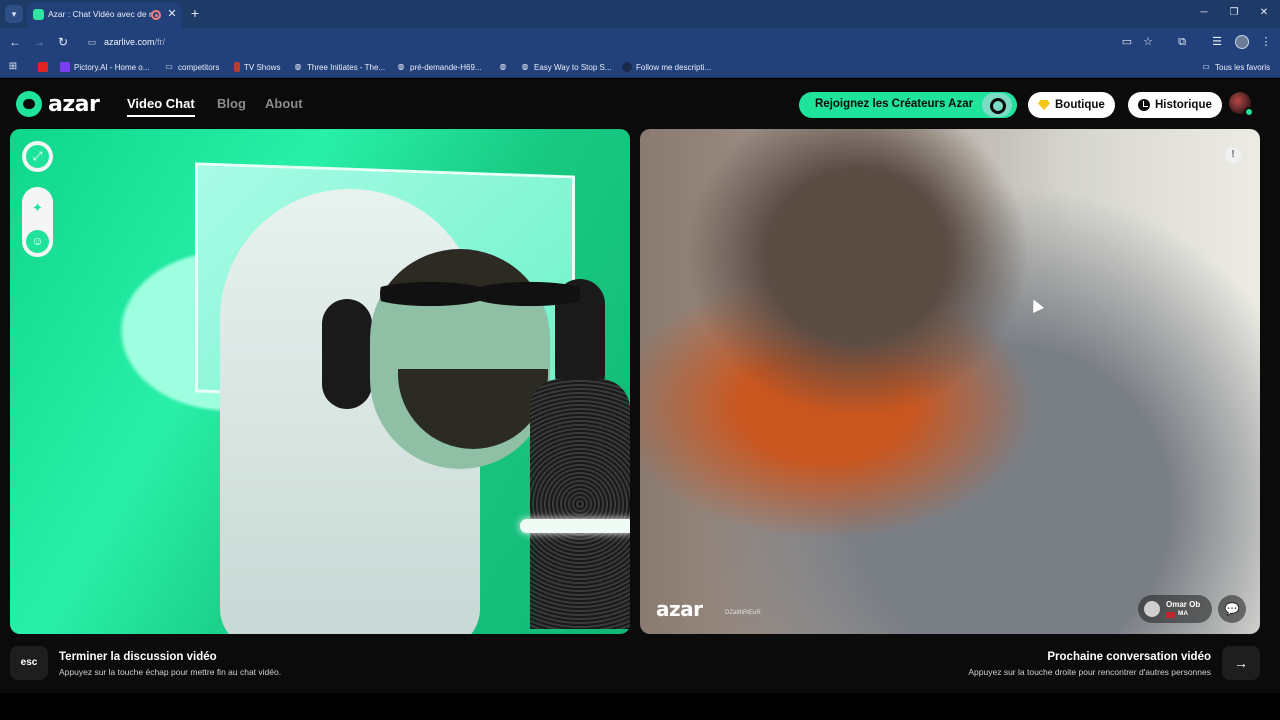  What do you see at coordinates (138, 657) in the screenshot?
I see `end-chat-title: Terminer la discussion vidéo` at bounding box center [138, 657].